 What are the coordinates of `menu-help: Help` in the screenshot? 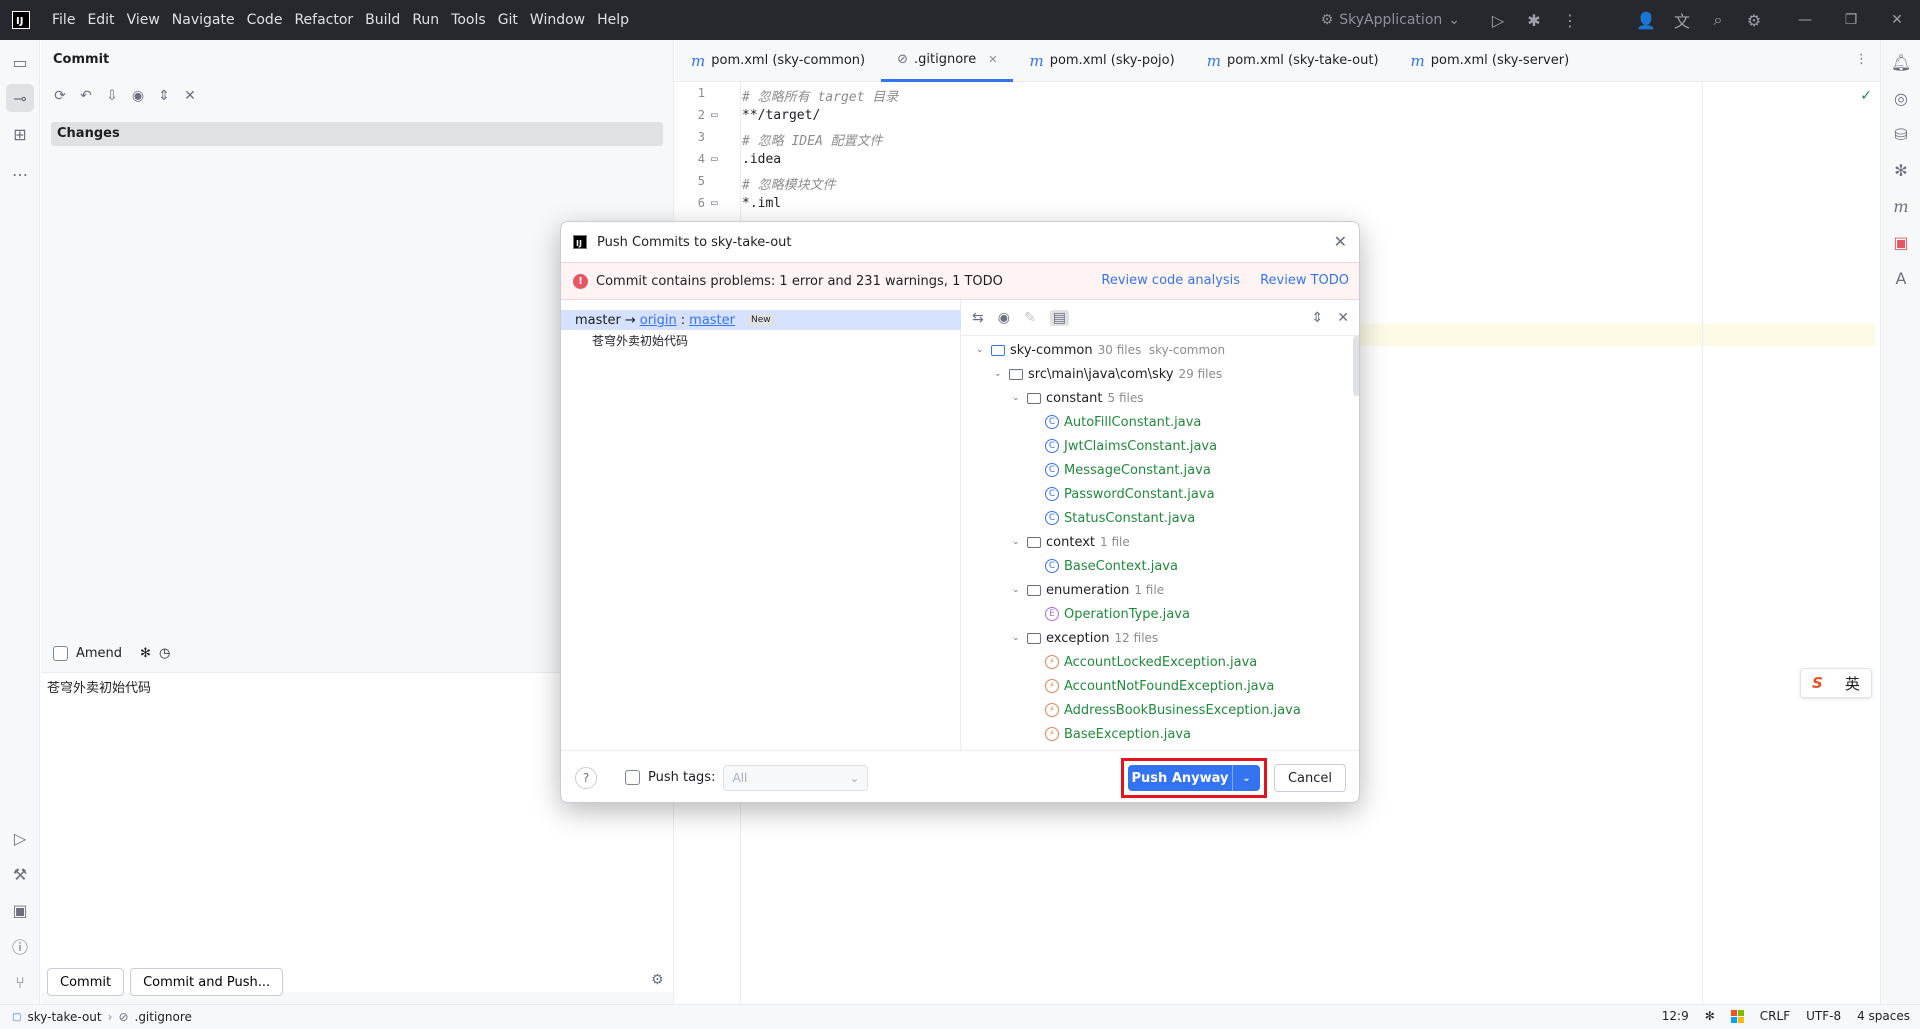 It's located at (613, 20).